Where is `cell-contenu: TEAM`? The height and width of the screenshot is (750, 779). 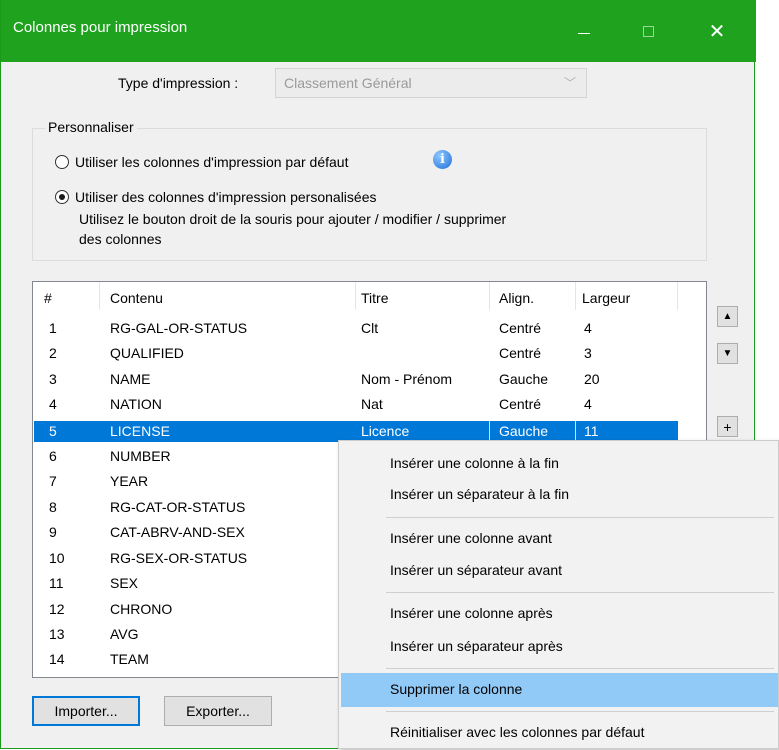
cell-contenu: TEAM is located at coordinates (129, 659).